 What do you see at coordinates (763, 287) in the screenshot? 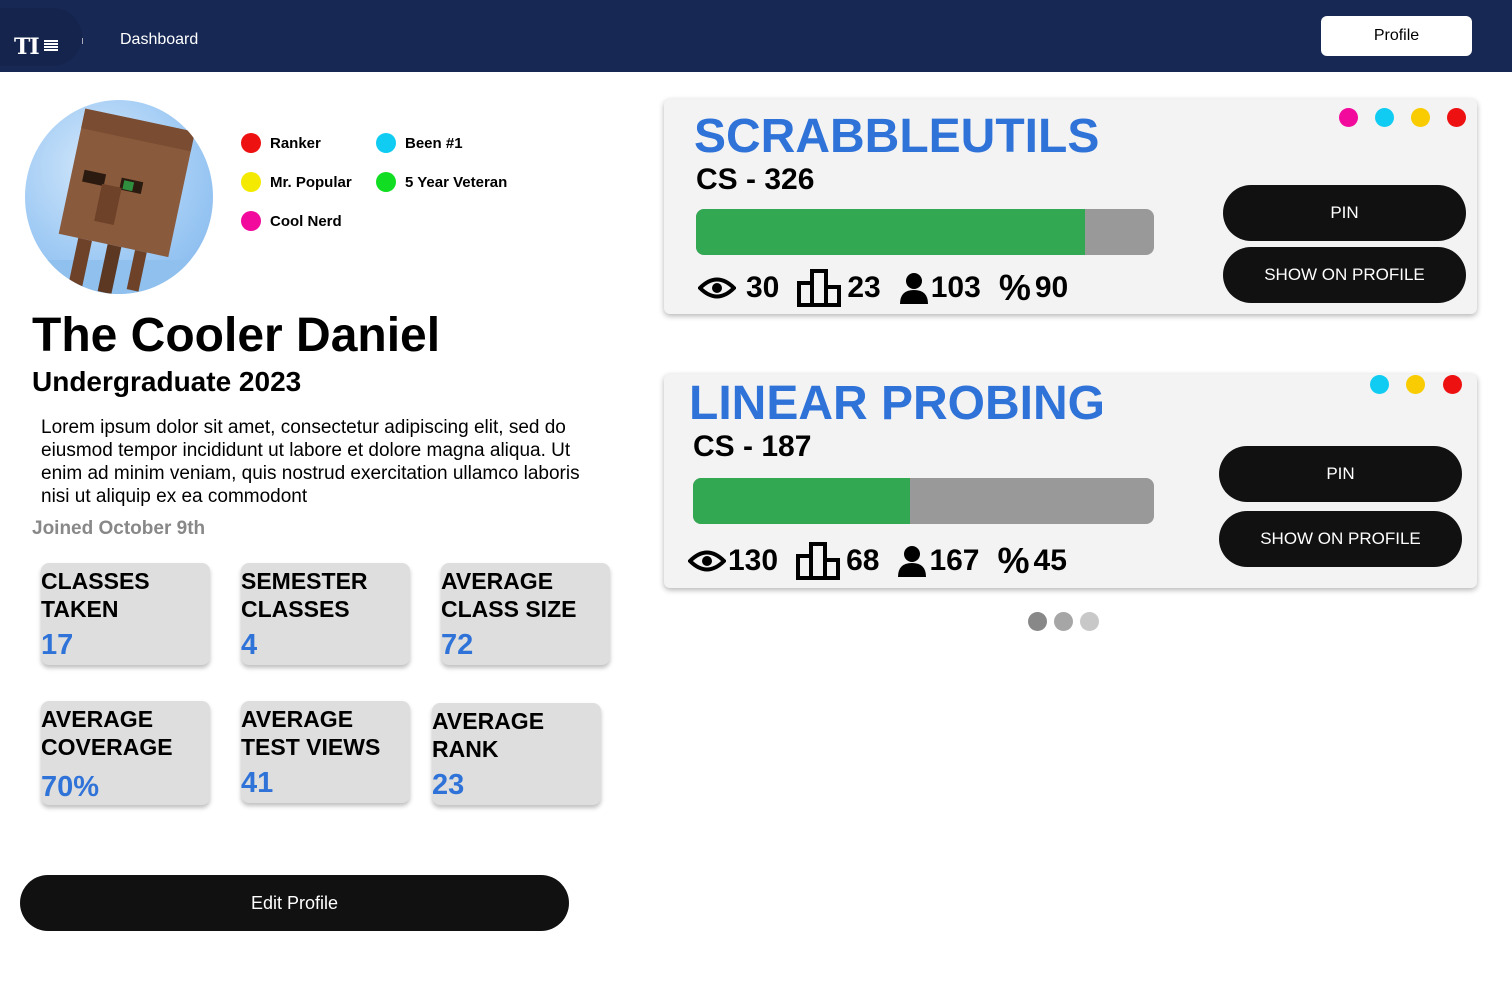
I see `views-count: 30` at bounding box center [763, 287].